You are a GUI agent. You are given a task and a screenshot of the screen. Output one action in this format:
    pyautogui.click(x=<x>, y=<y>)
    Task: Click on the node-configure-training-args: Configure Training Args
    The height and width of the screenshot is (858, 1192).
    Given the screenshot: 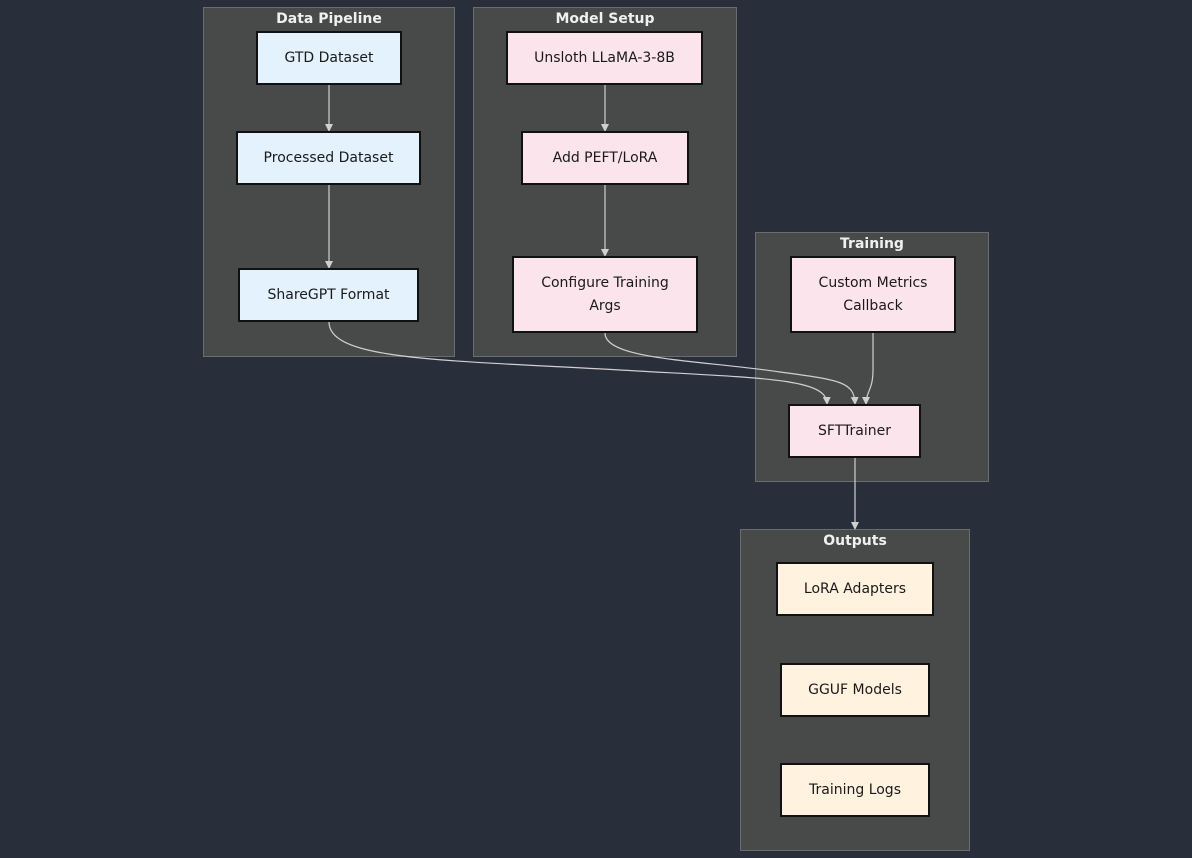 What is the action you would take?
    pyautogui.click(x=605, y=294)
    